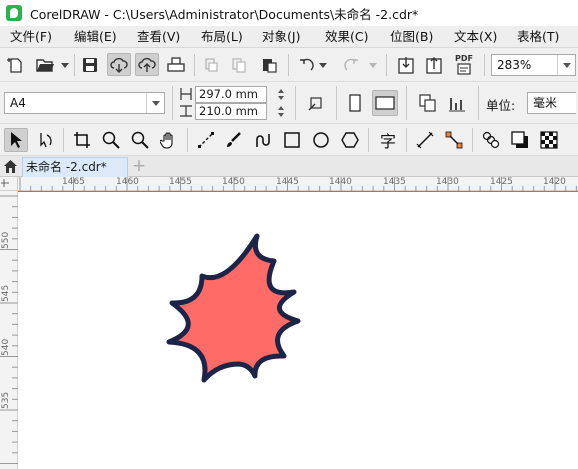  I want to click on orientation-settings-icon, so click(316, 103).